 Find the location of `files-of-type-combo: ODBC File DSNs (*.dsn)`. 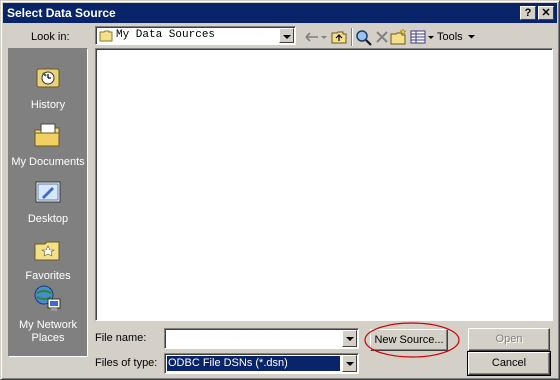

files-of-type-combo: ODBC File DSNs (*.dsn) is located at coordinates (261, 363).